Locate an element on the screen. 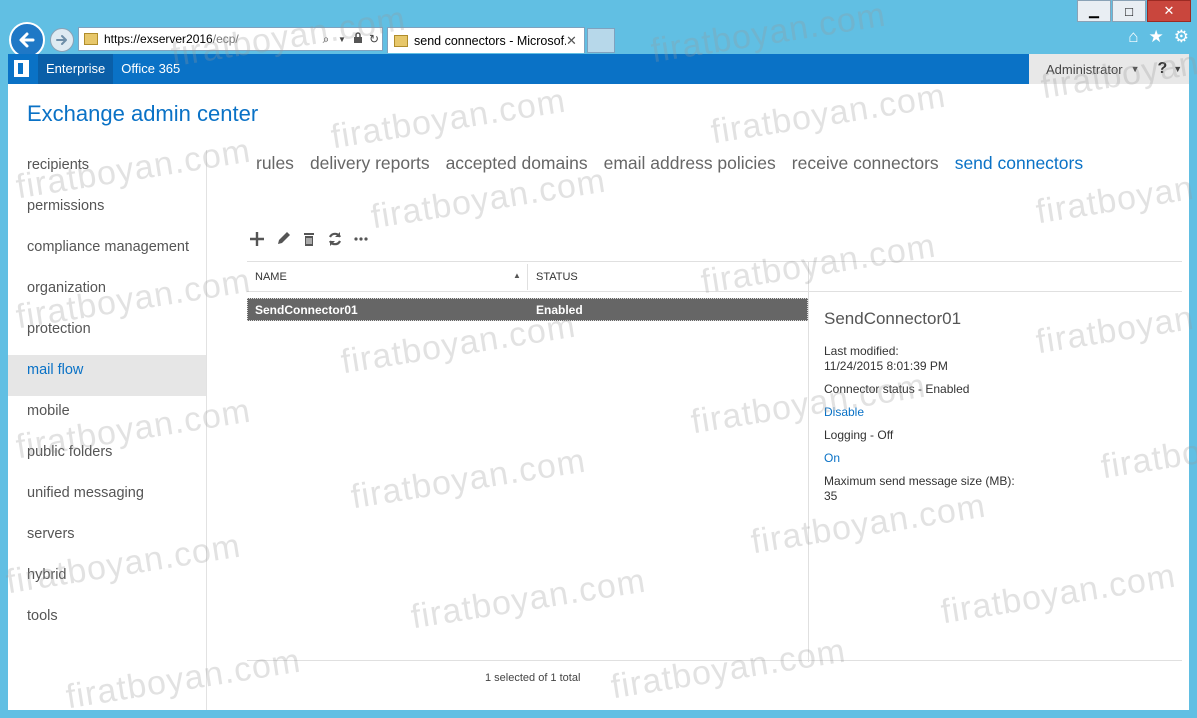 This screenshot has height=718, width=1197. sort-ascending-icon: ▲ is located at coordinates (517, 275).